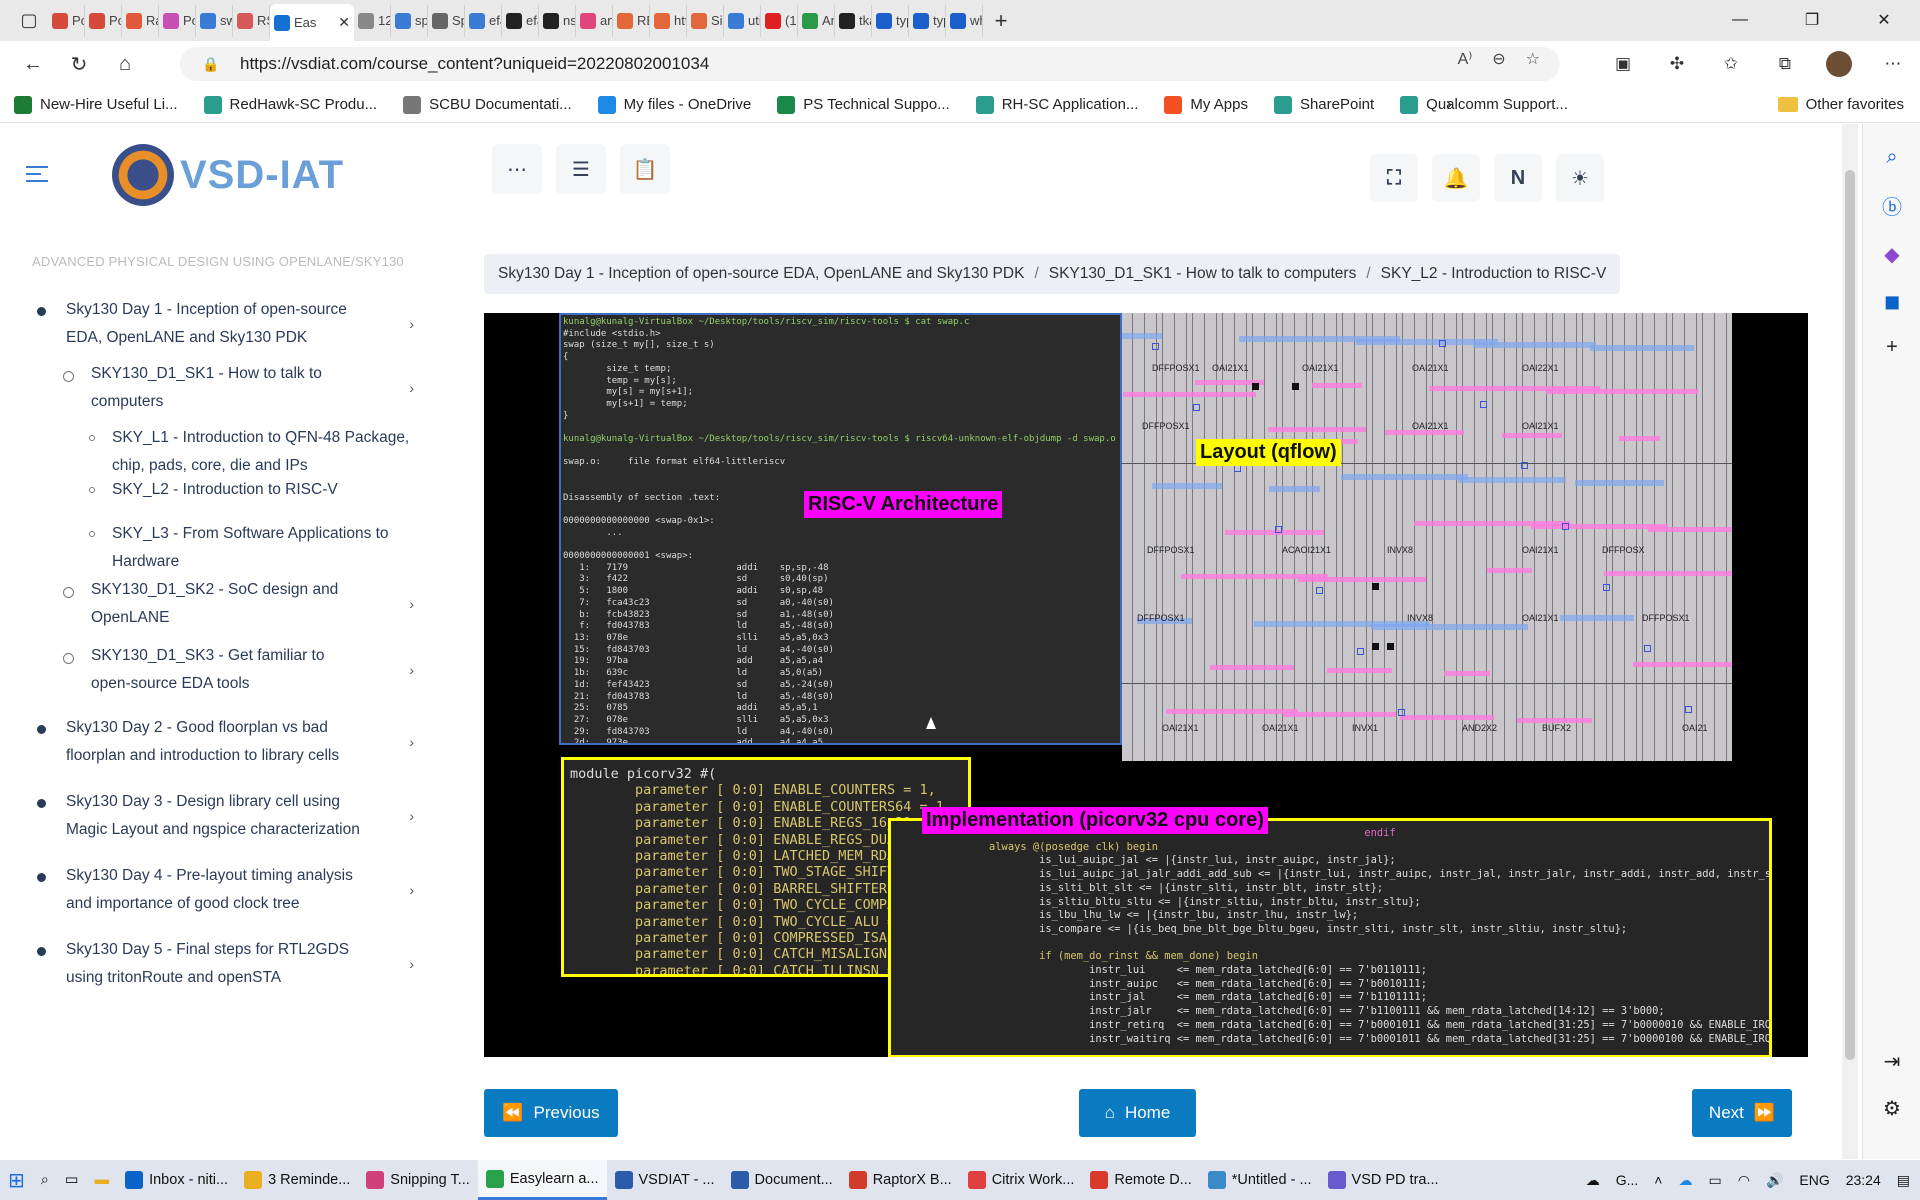  What do you see at coordinates (1465, 59) in the screenshot?
I see `read-aloud-icon: A⁾` at bounding box center [1465, 59].